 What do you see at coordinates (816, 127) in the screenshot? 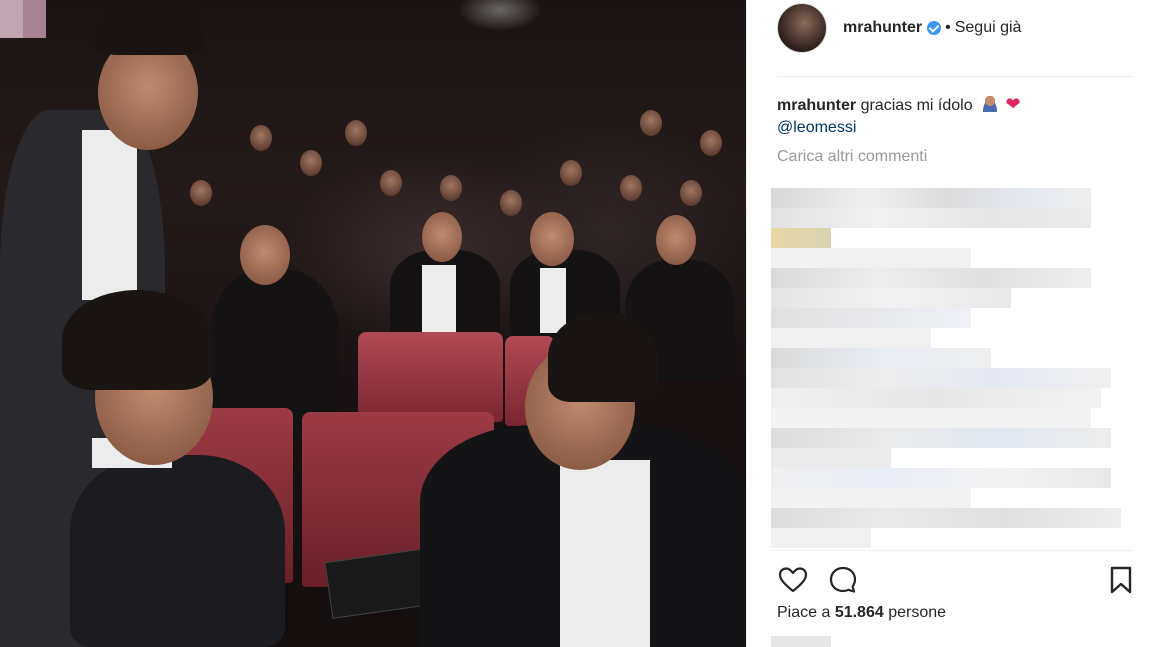
I see `mention-link: @leomessi` at bounding box center [816, 127].